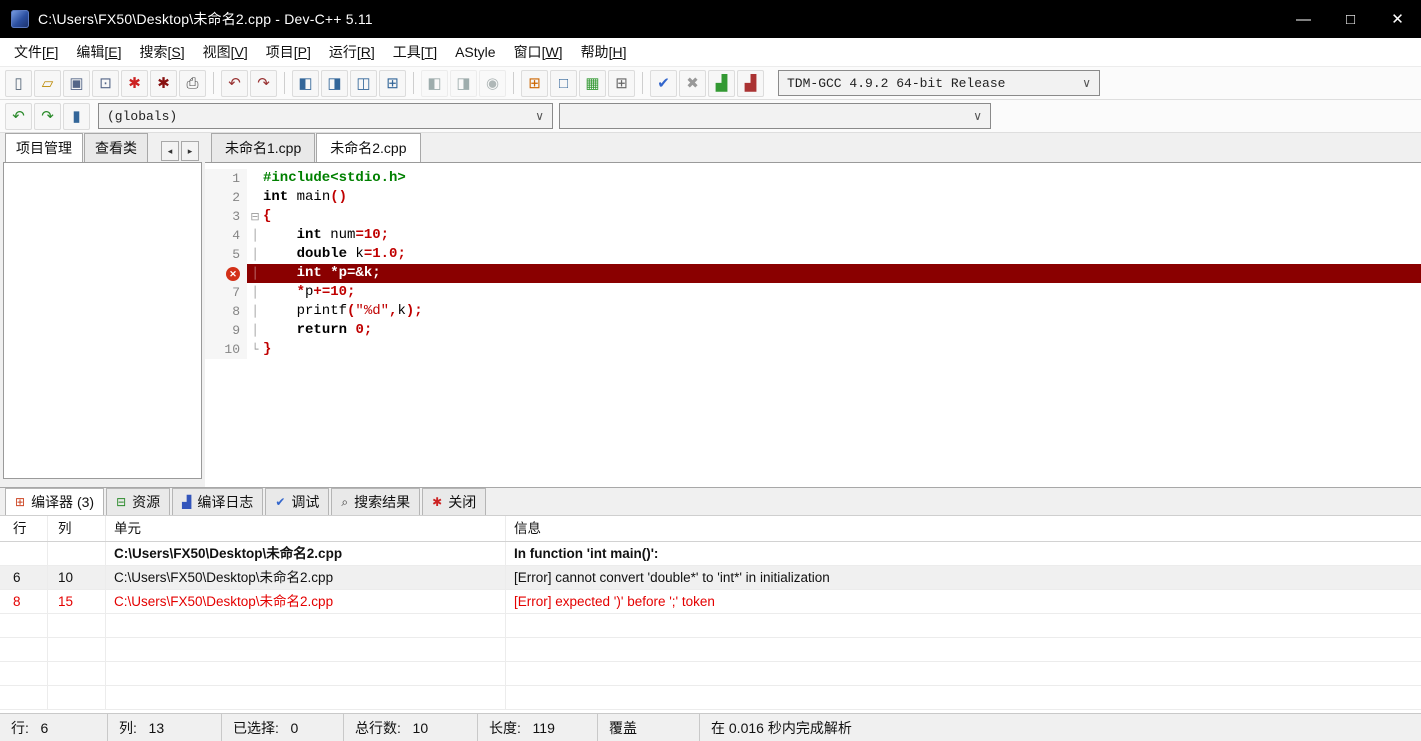 The image size is (1421, 741). What do you see at coordinates (963, 528) in the screenshot?
I see `column-header-3: 信息` at bounding box center [963, 528].